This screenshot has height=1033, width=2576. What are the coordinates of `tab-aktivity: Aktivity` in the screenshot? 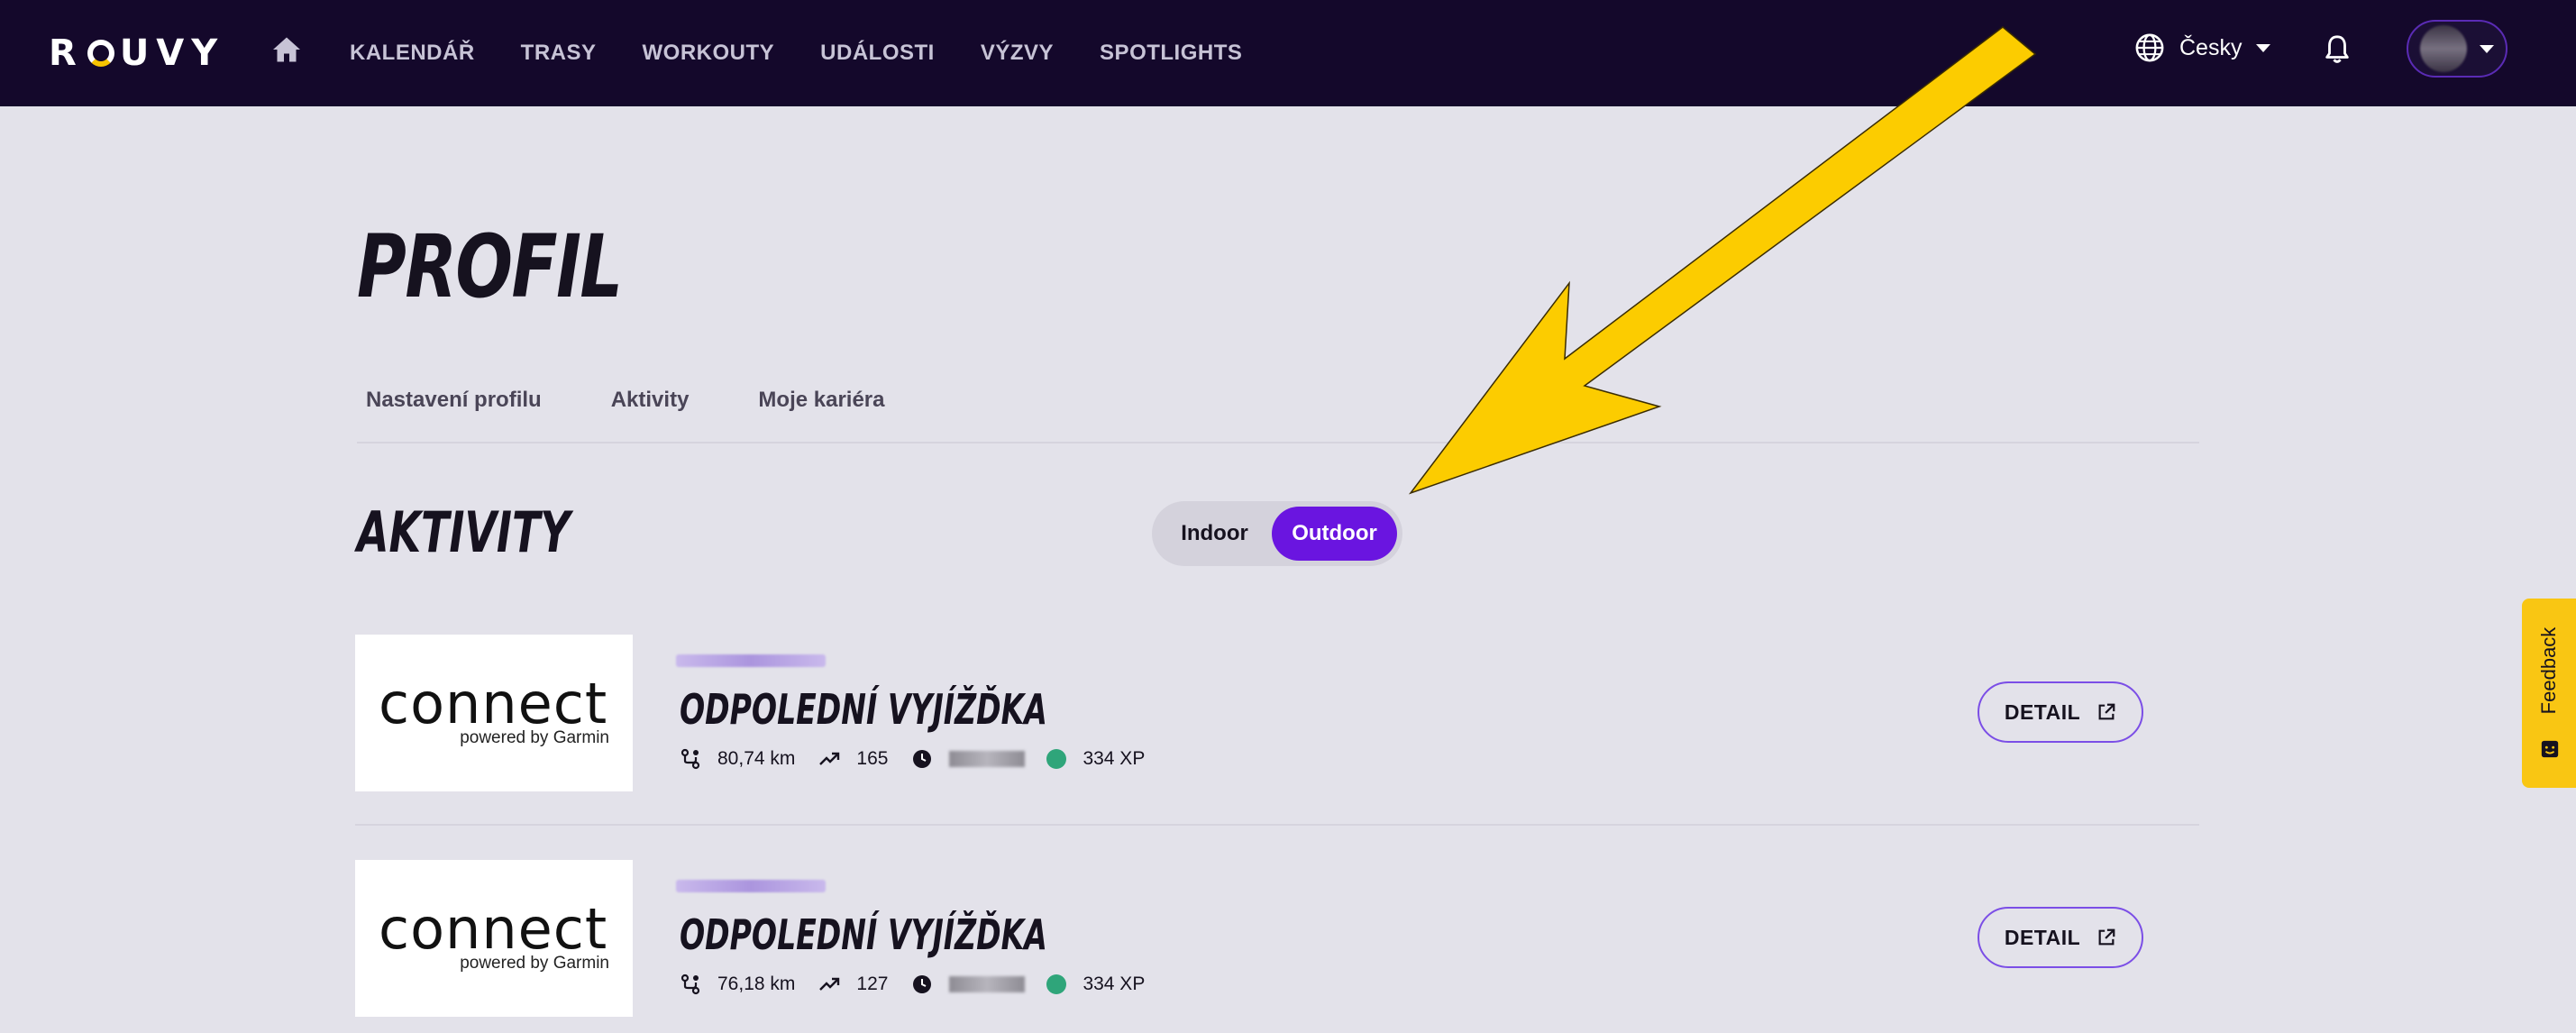 It's located at (650, 400).